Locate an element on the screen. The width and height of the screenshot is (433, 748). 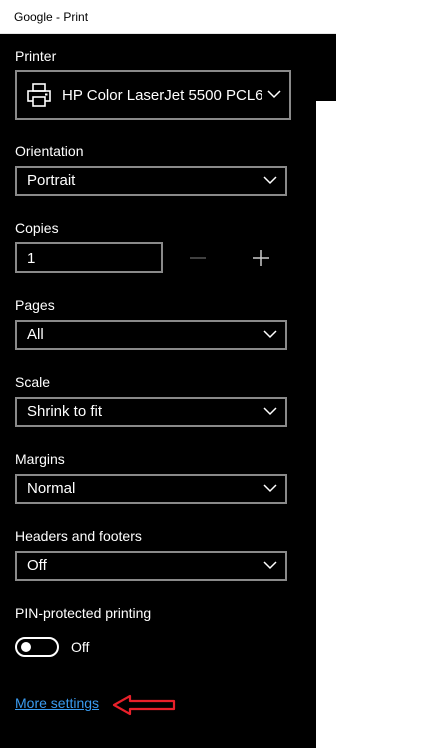
headers-footers-label: Headers and footers is located at coordinates (78, 536).